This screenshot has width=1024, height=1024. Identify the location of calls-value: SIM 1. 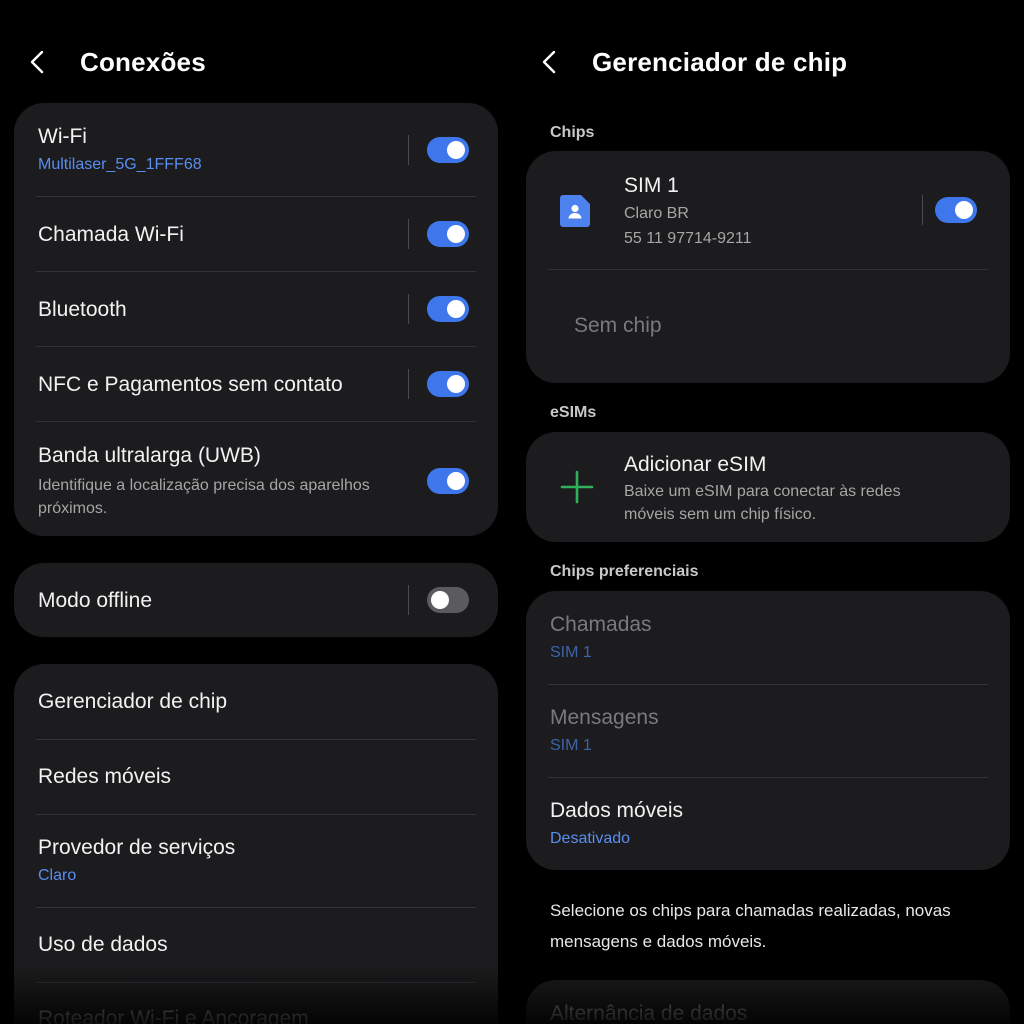
(571, 652).